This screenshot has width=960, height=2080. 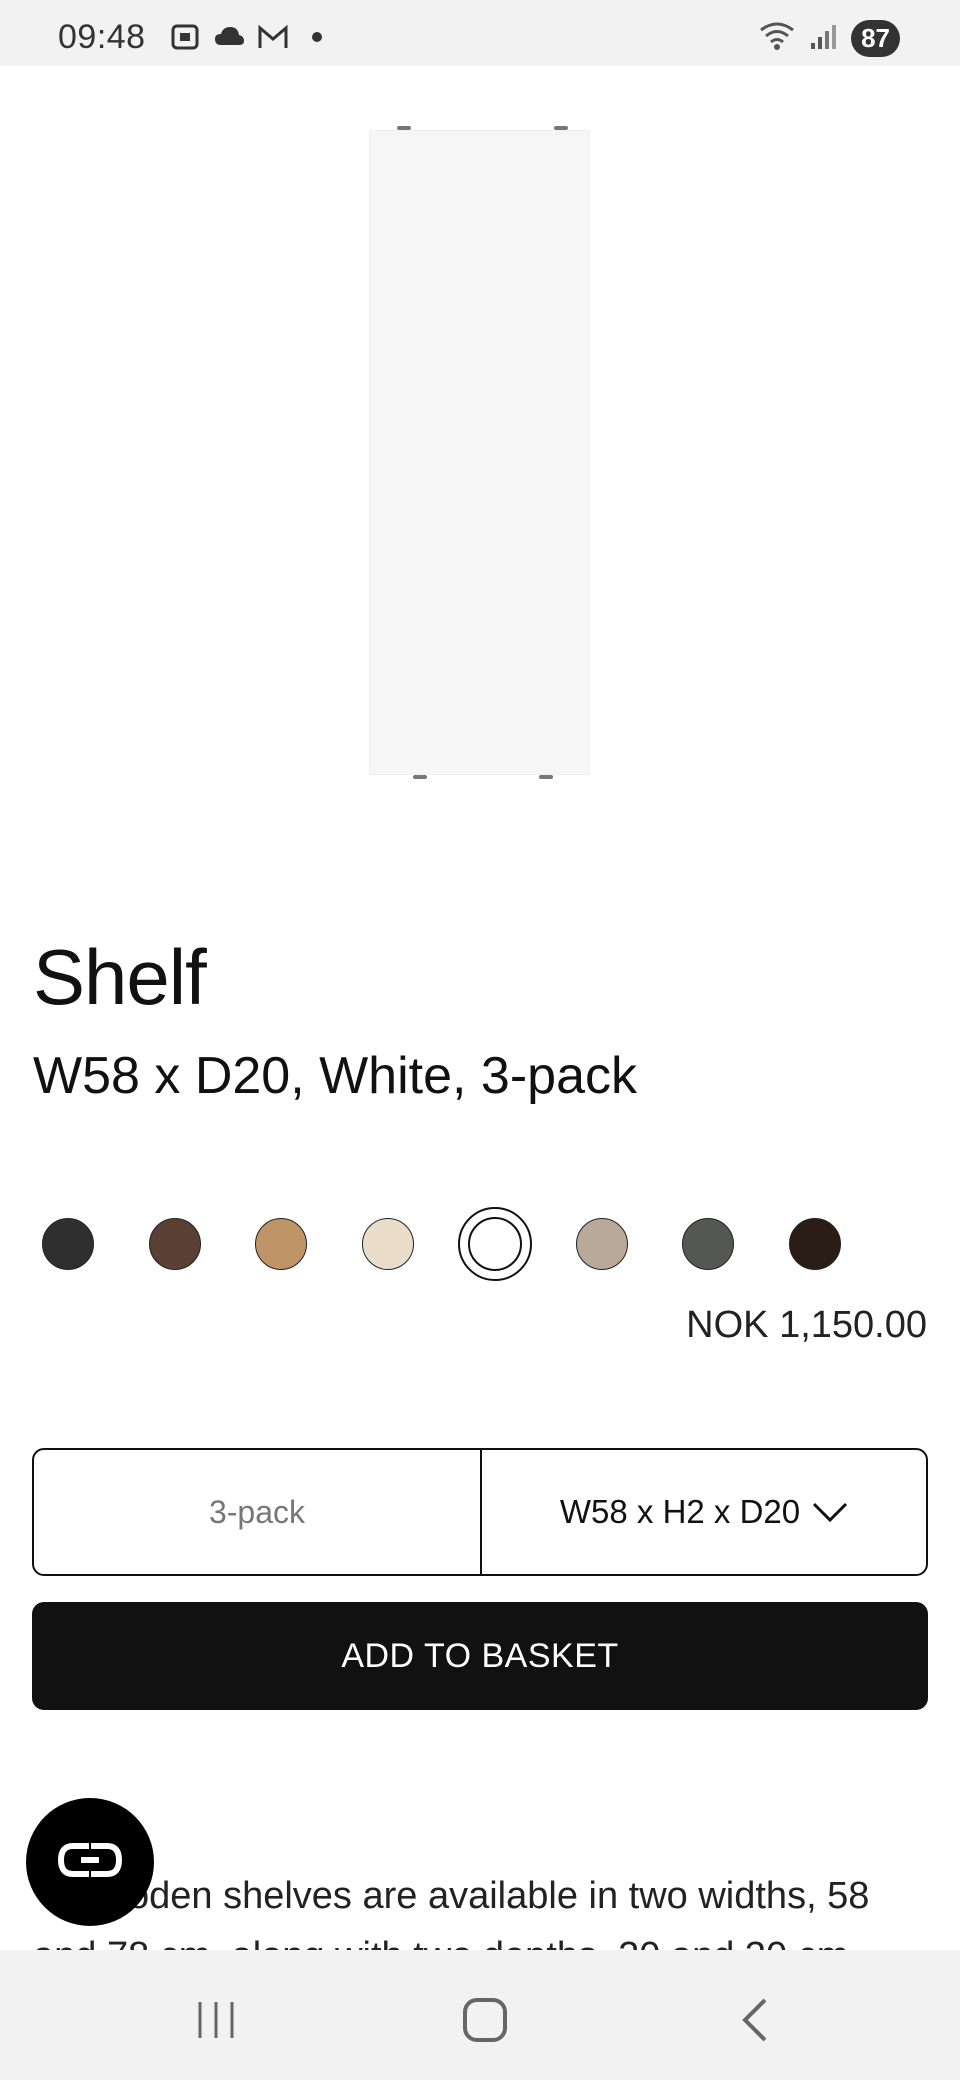 I want to click on gmail-icon, so click(x=273, y=37).